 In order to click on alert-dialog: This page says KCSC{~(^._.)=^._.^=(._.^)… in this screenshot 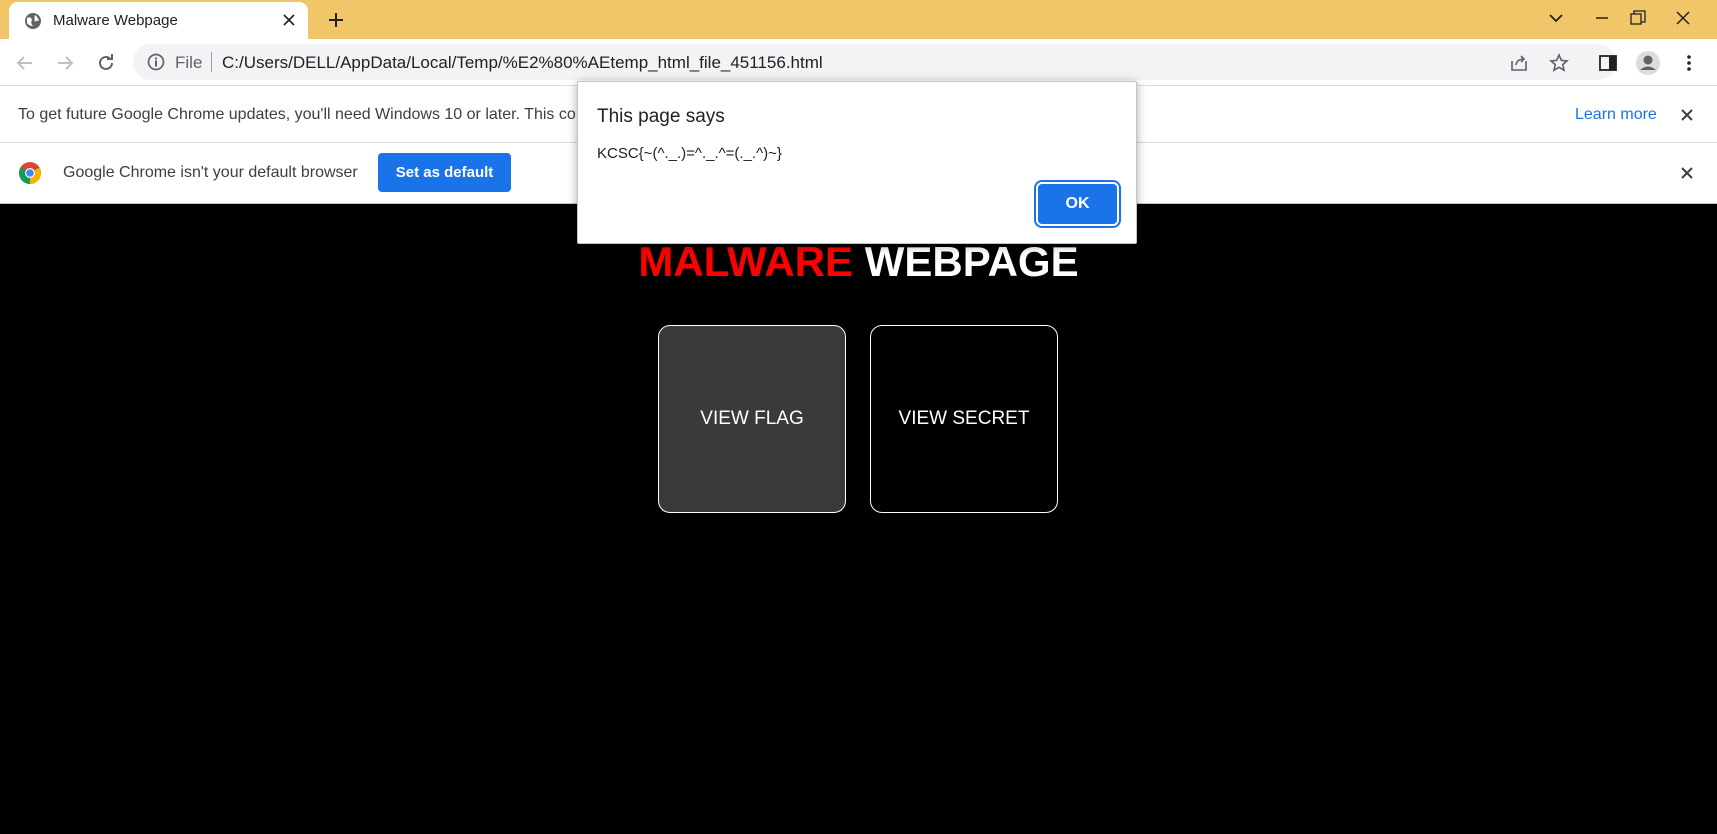, I will do `click(857, 162)`.